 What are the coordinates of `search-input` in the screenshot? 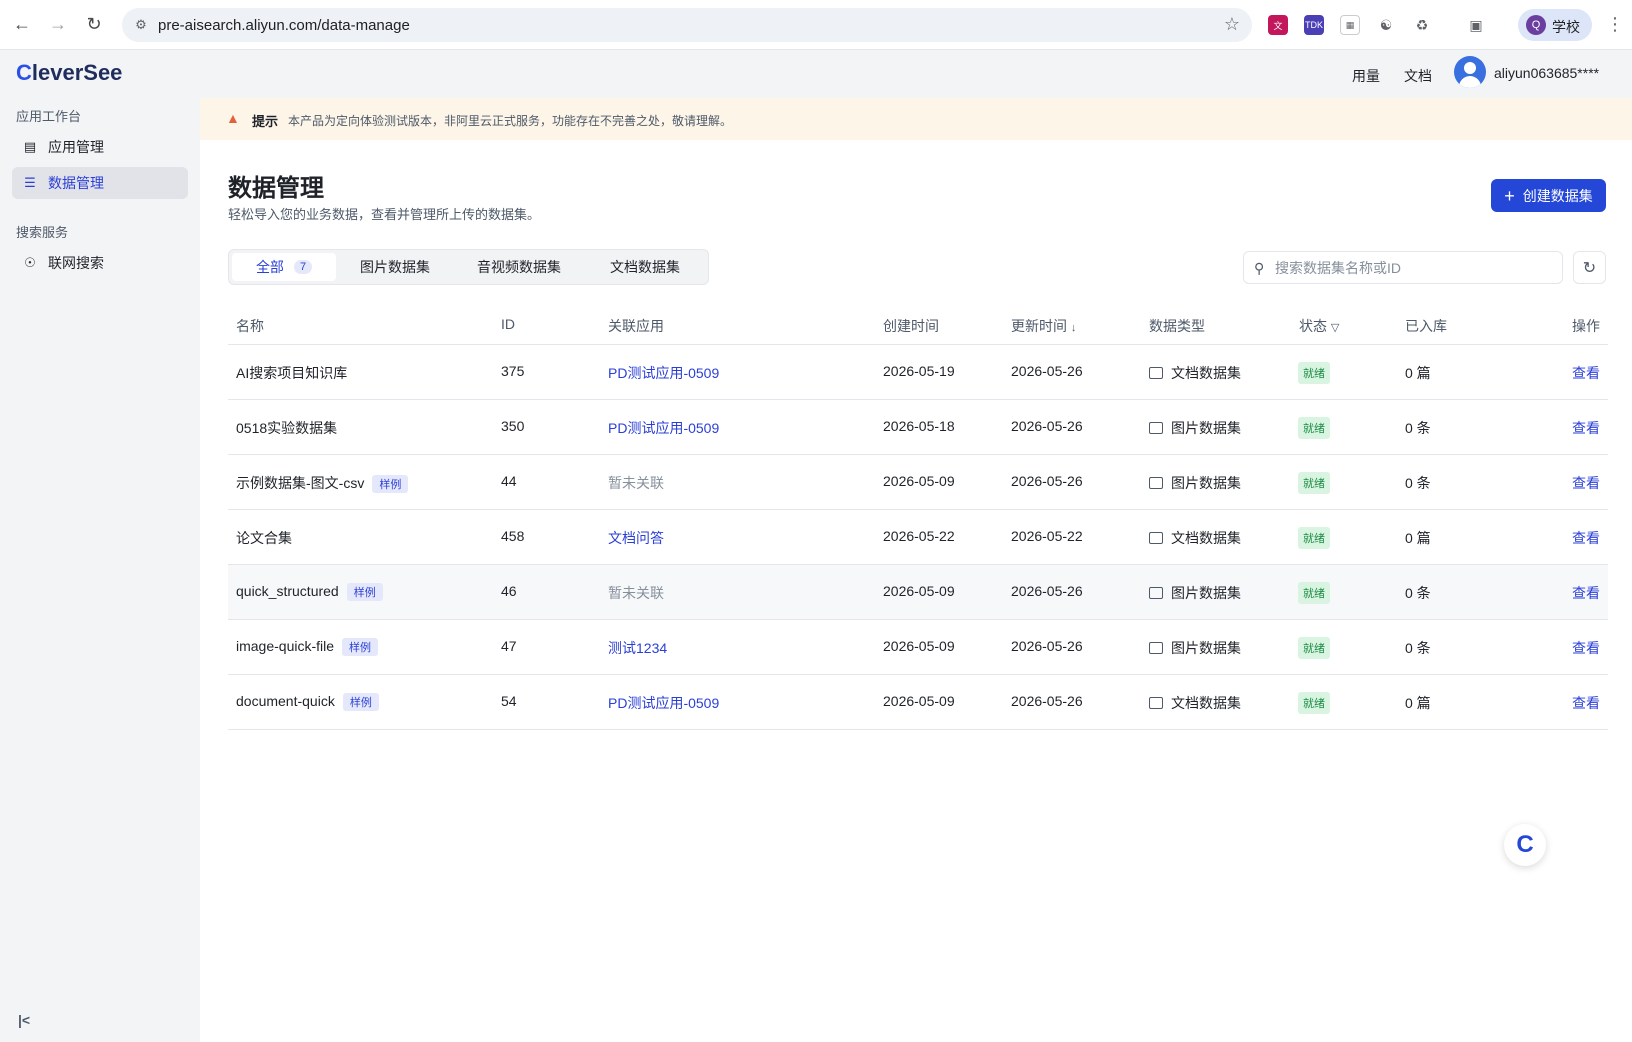 It's located at (1410, 268).